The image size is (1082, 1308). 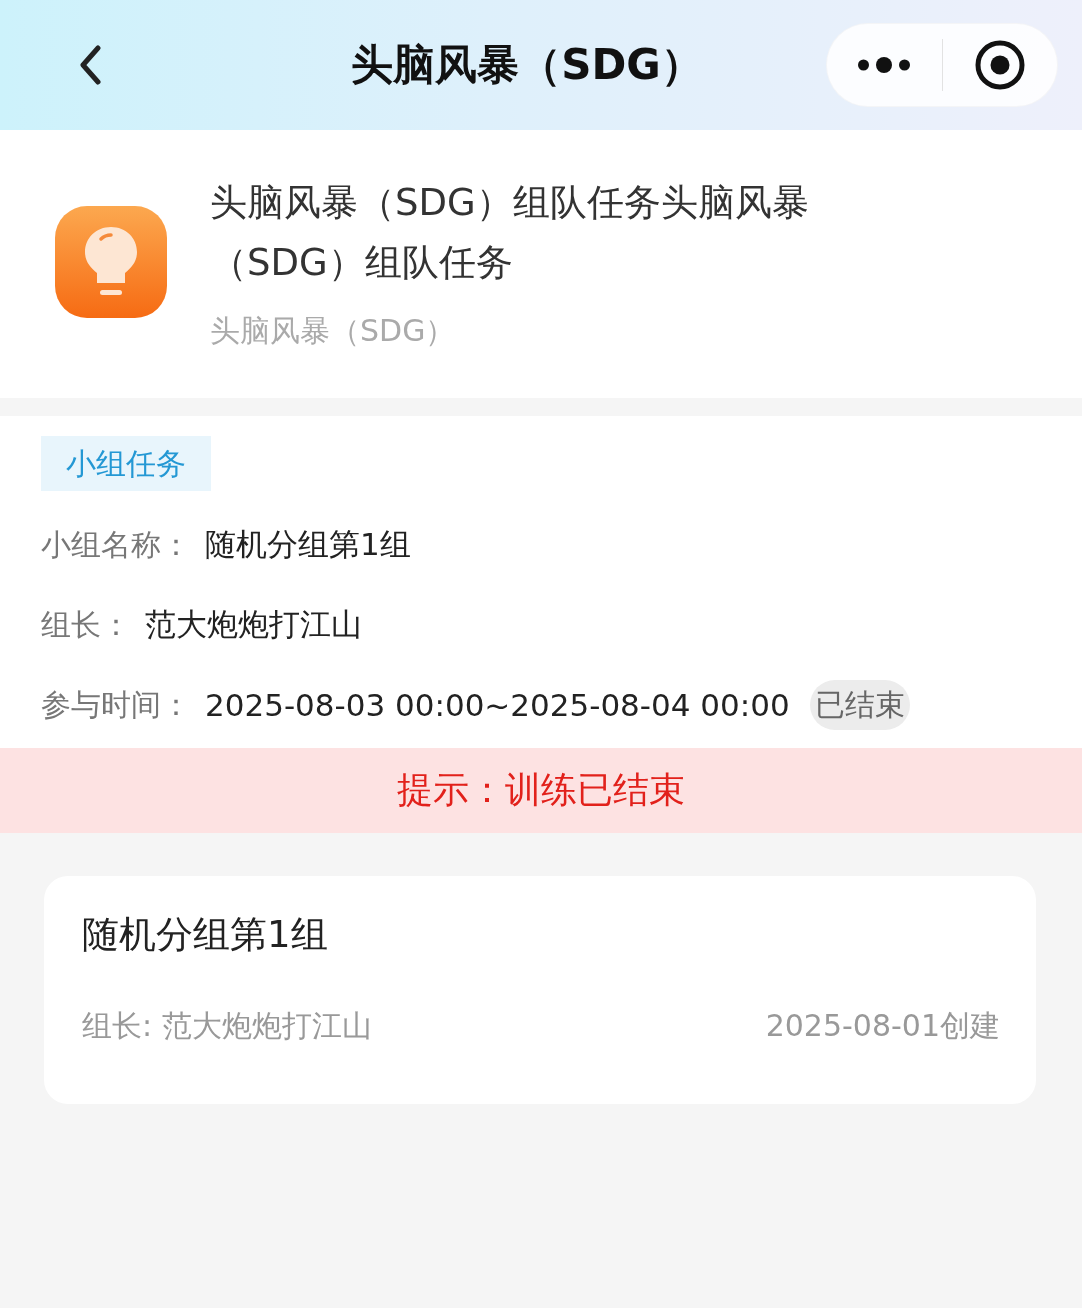 What do you see at coordinates (205, 935) in the screenshot?
I see `group-name: 随机分组第1组` at bounding box center [205, 935].